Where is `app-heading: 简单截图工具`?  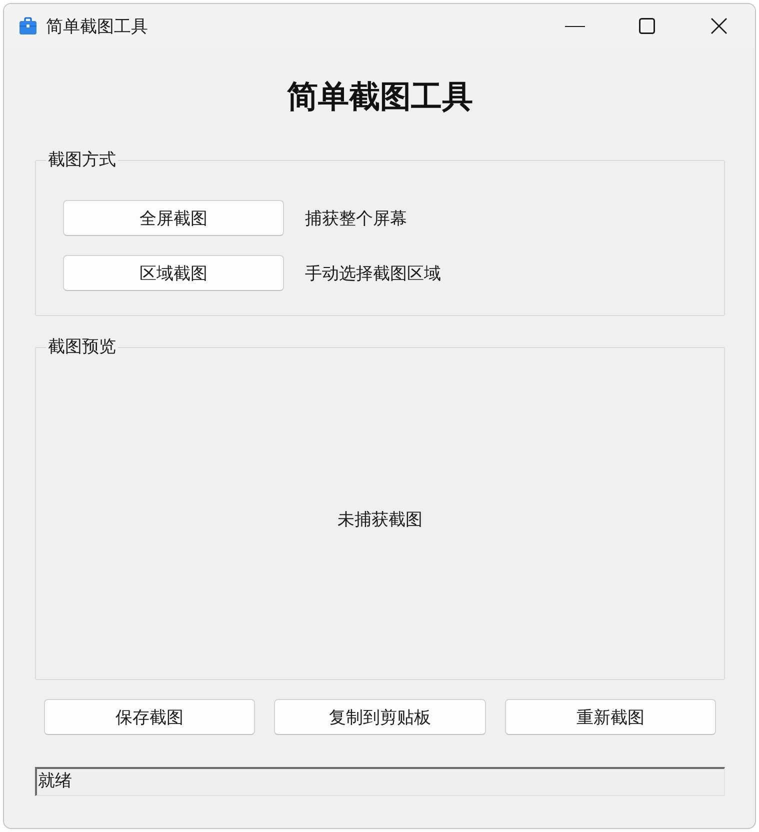
app-heading: 简单截图工具 is located at coordinates (380, 97).